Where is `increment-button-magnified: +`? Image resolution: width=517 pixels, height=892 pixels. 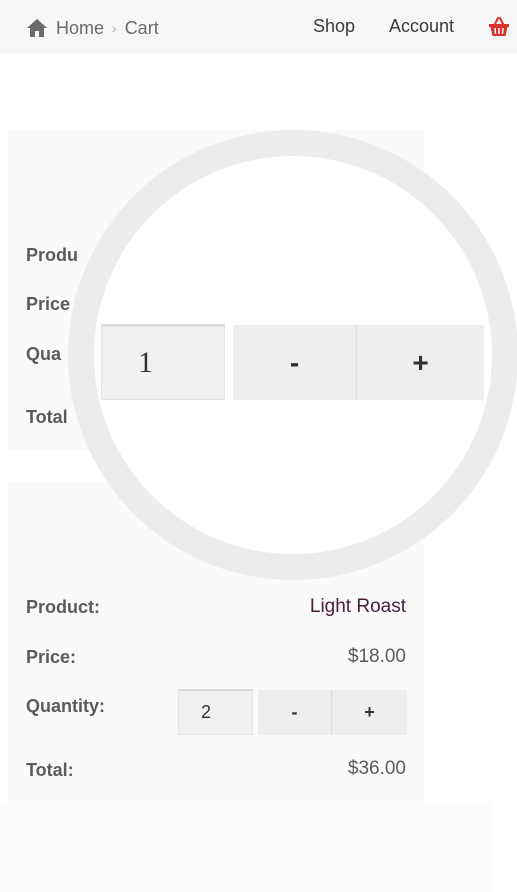 increment-button-magnified: + is located at coordinates (420, 362).